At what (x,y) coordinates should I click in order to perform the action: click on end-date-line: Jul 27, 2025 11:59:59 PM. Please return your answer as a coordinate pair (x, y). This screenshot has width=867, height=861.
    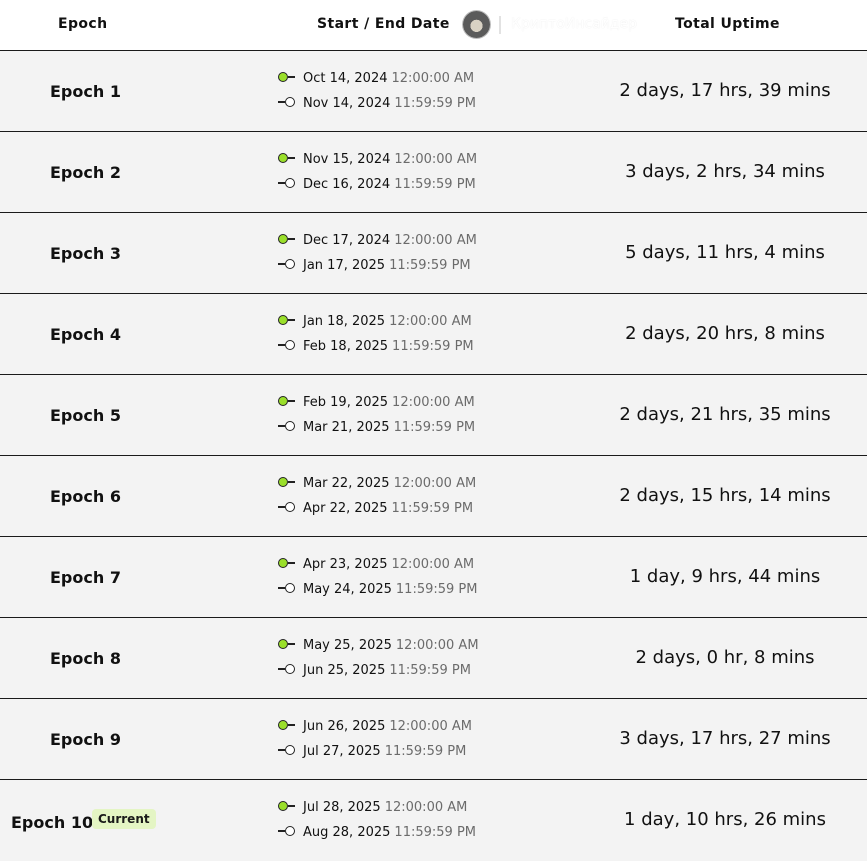
    Looking at the image, I should click on (372, 752).